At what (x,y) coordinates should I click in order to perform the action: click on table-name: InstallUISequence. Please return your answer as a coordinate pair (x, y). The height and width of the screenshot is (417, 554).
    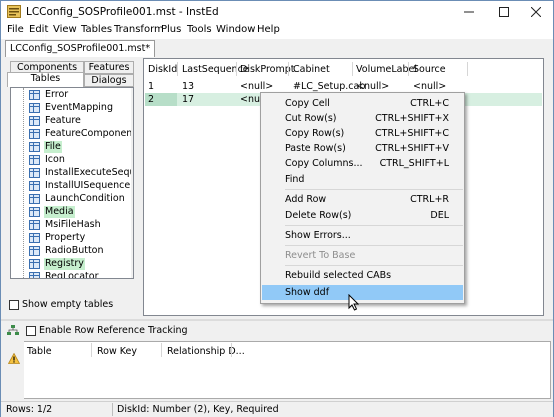
    Looking at the image, I should click on (88, 185).